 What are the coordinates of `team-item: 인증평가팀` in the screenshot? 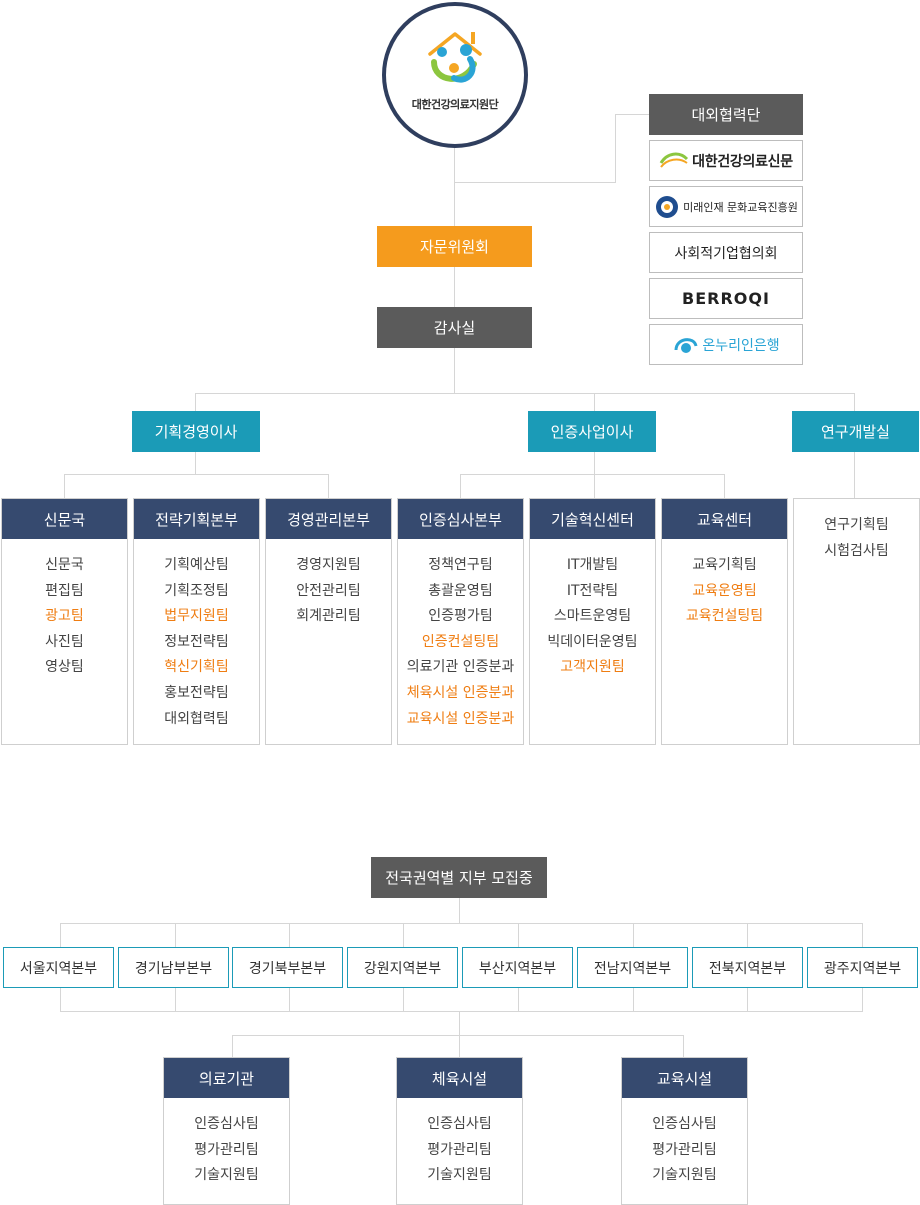 It's located at (460, 616).